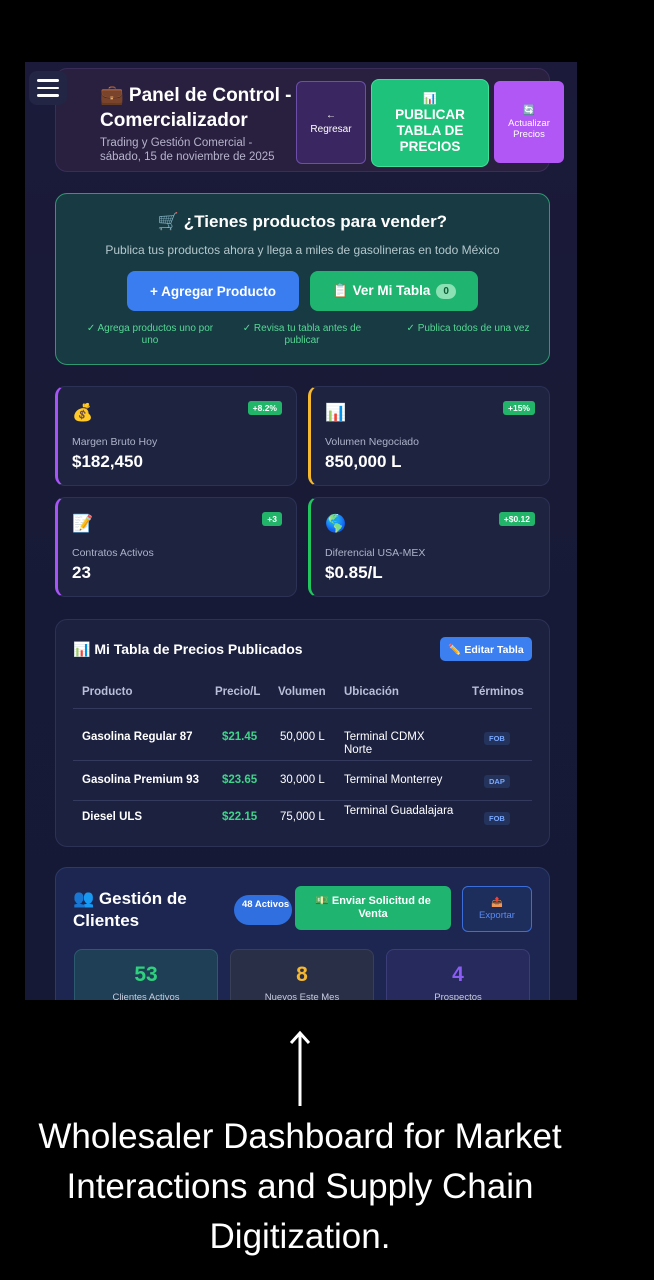  I want to click on cell-product: Gasolina Regular 87, so click(137, 737).